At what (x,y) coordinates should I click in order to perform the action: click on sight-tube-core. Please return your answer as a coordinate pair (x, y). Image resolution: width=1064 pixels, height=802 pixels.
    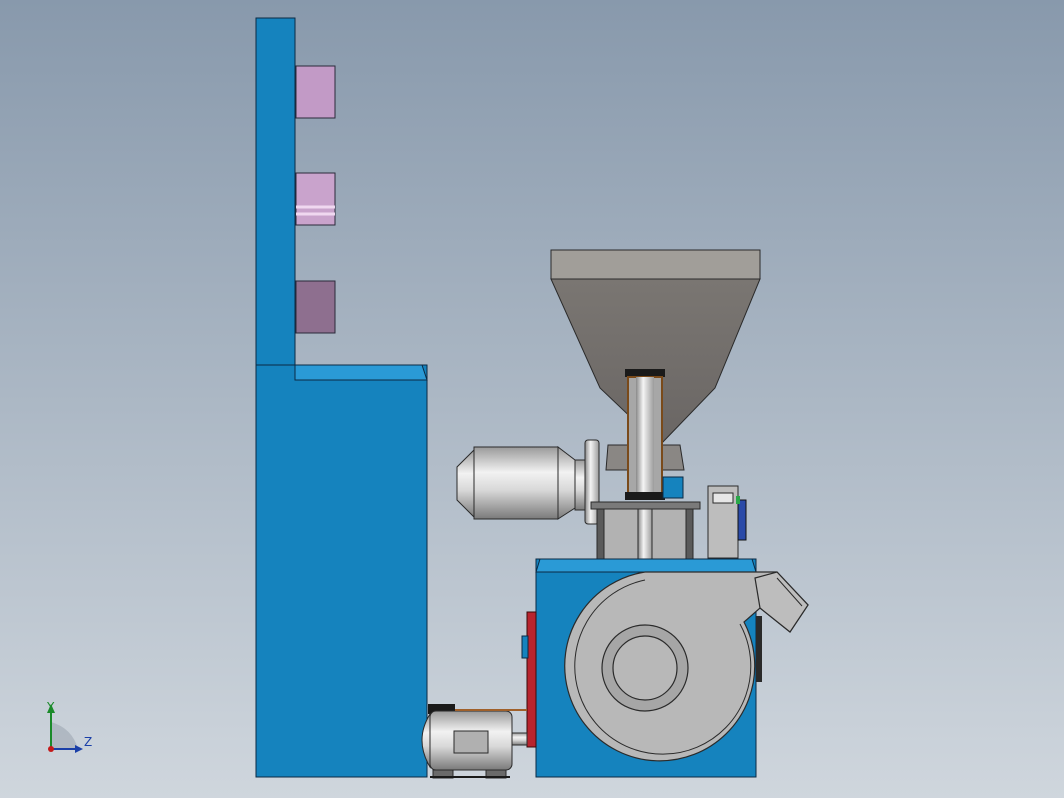
    Looking at the image, I should click on (645, 435).